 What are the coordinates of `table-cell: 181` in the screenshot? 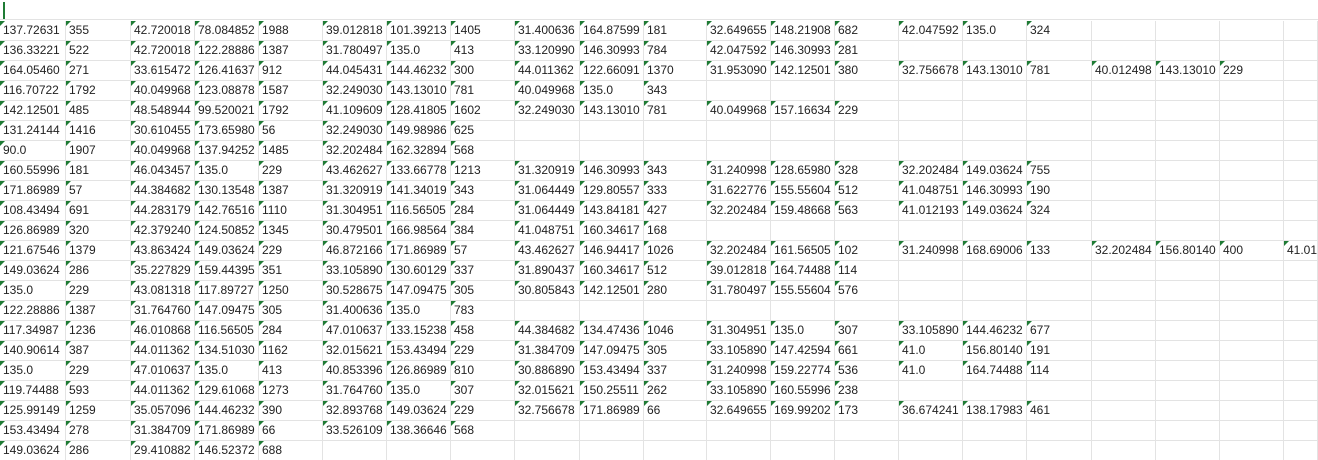 It's located at (98, 170).